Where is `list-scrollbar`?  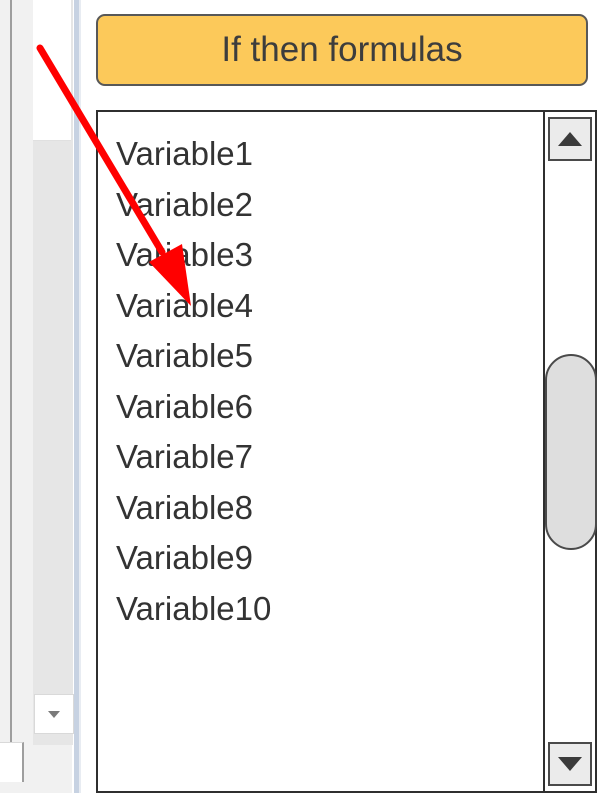 list-scrollbar is located at coordinates (570, 451).